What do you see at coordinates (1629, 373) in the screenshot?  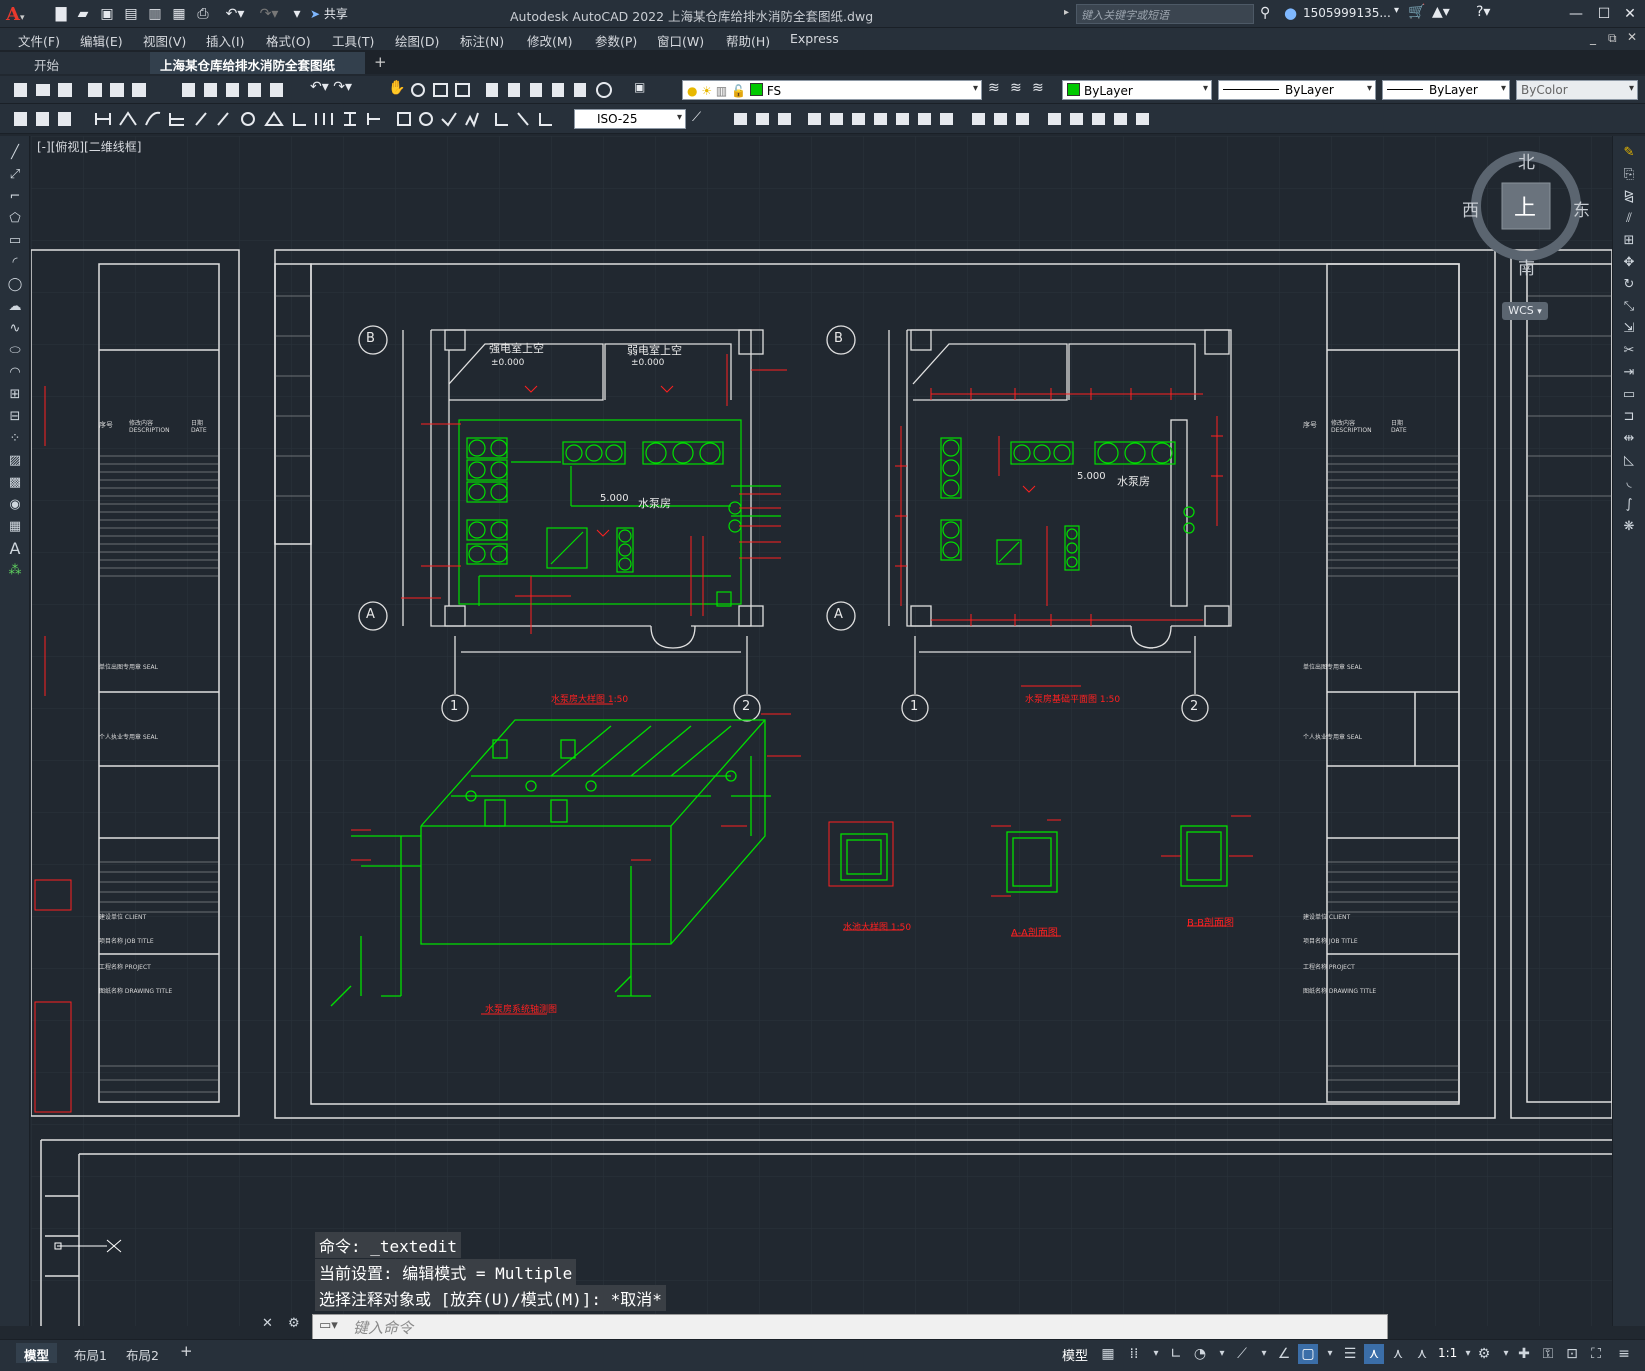 I see `extend-icon: ⇥` at bounding box center [1629, 373].